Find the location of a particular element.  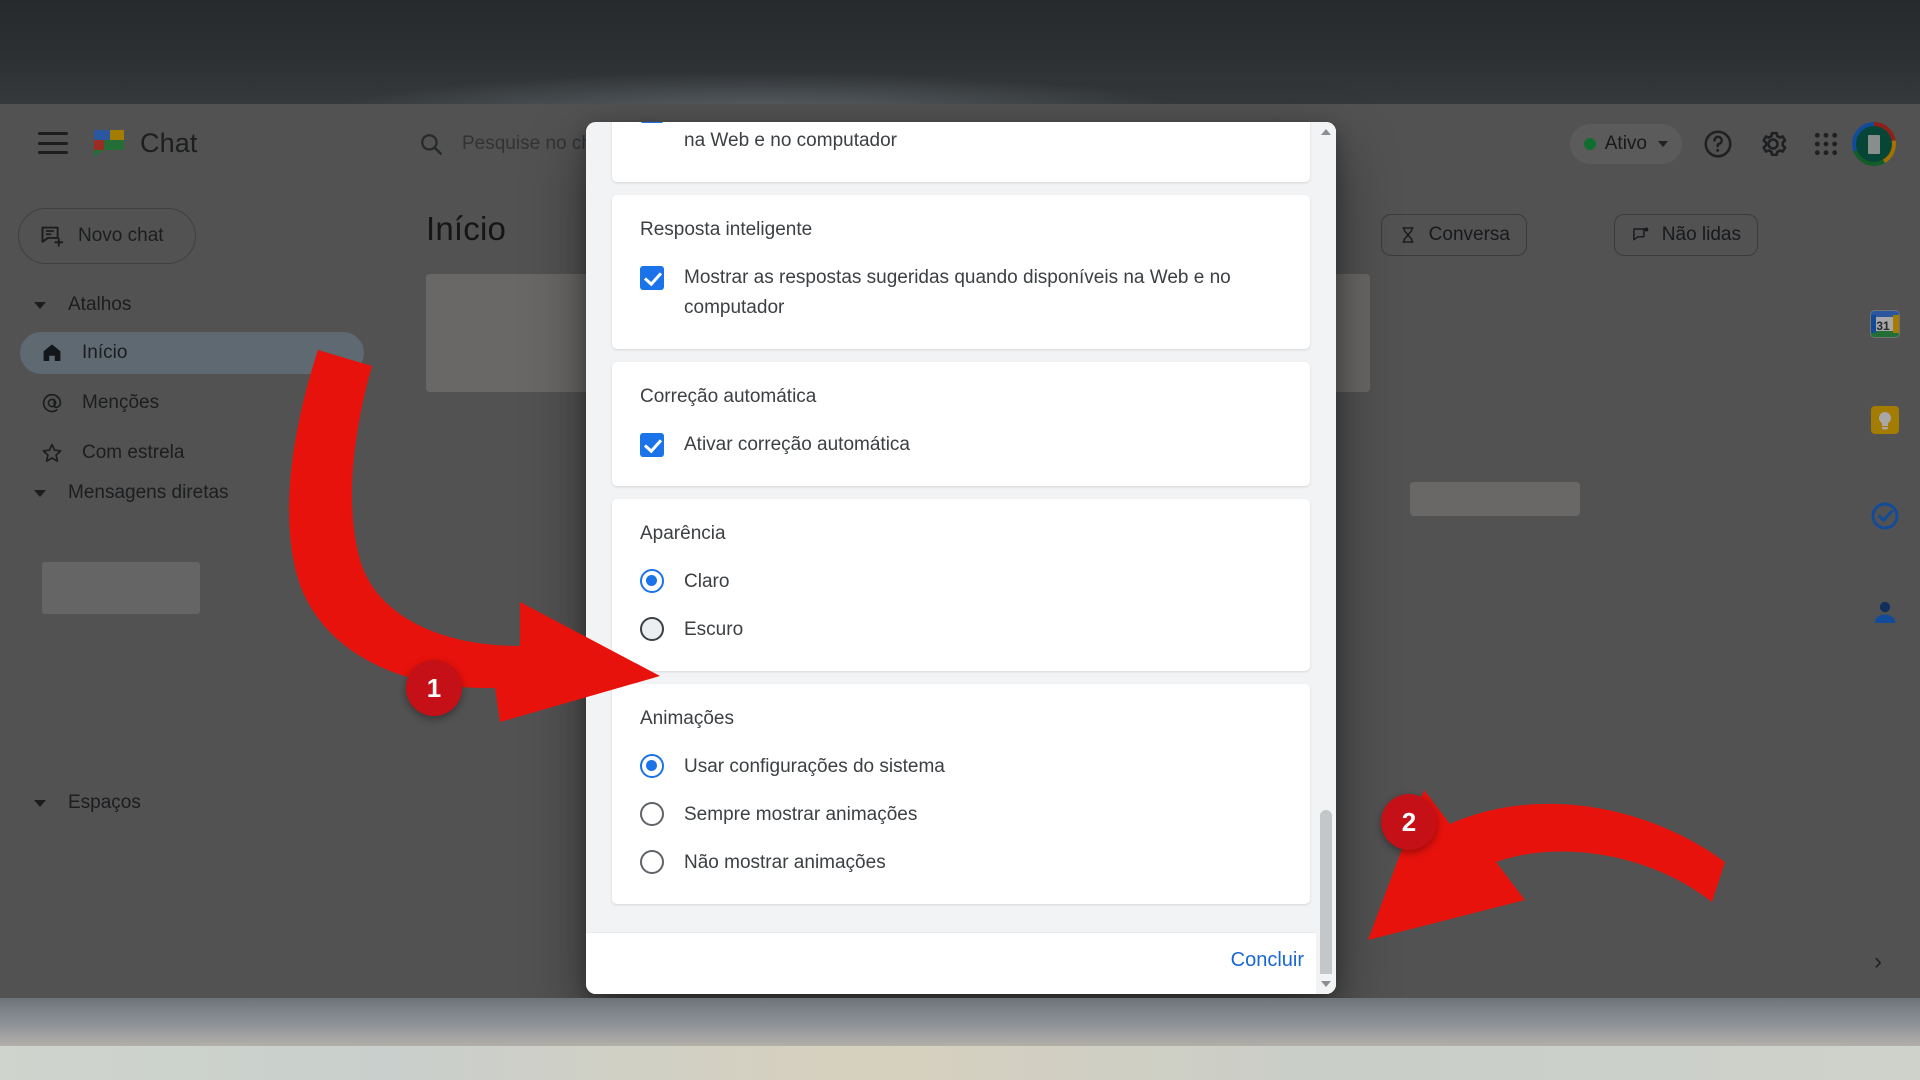

step-badge-1: 1 is located at coordinates (434, 688).